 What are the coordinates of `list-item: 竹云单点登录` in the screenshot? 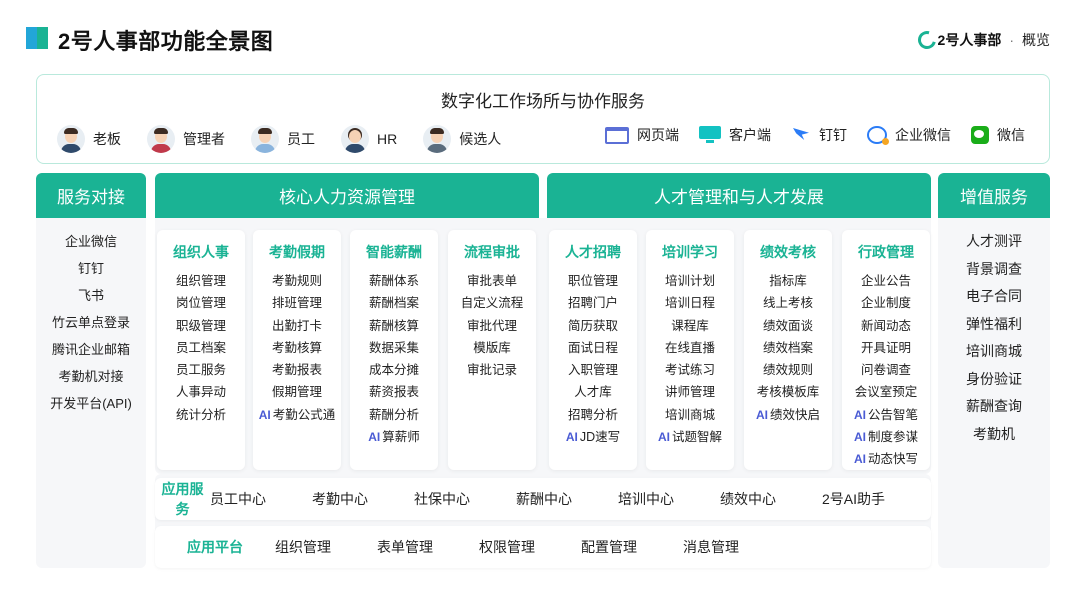 It's located at (90, 322).